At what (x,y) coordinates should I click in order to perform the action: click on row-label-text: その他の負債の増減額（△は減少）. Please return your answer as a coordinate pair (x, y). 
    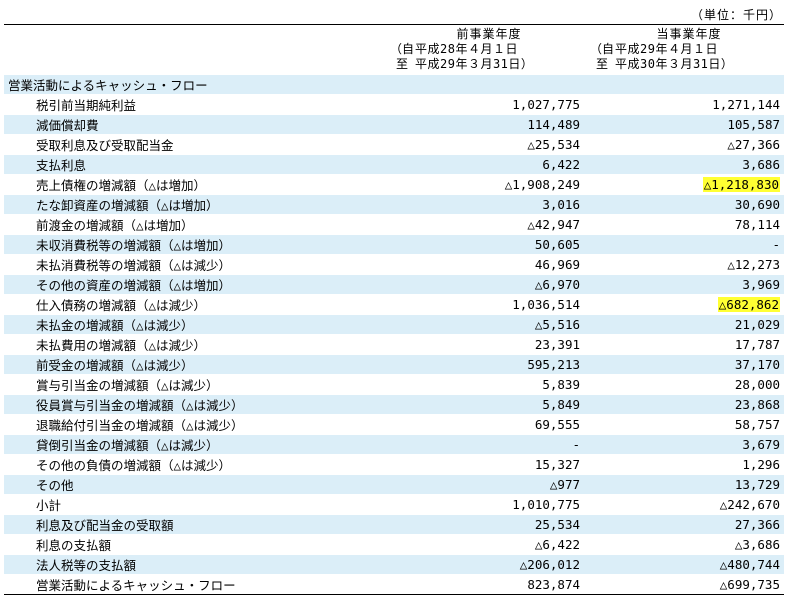
    Looking at the image, I should click on (134, 465).